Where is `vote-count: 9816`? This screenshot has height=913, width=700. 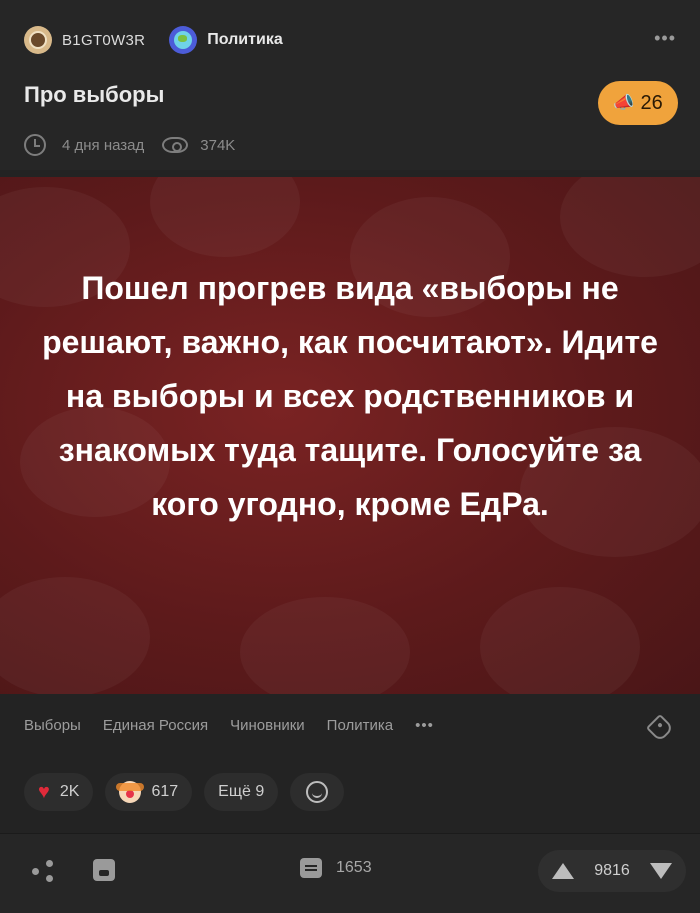
vote-count: 9816 is located at coordinates (612, 870).